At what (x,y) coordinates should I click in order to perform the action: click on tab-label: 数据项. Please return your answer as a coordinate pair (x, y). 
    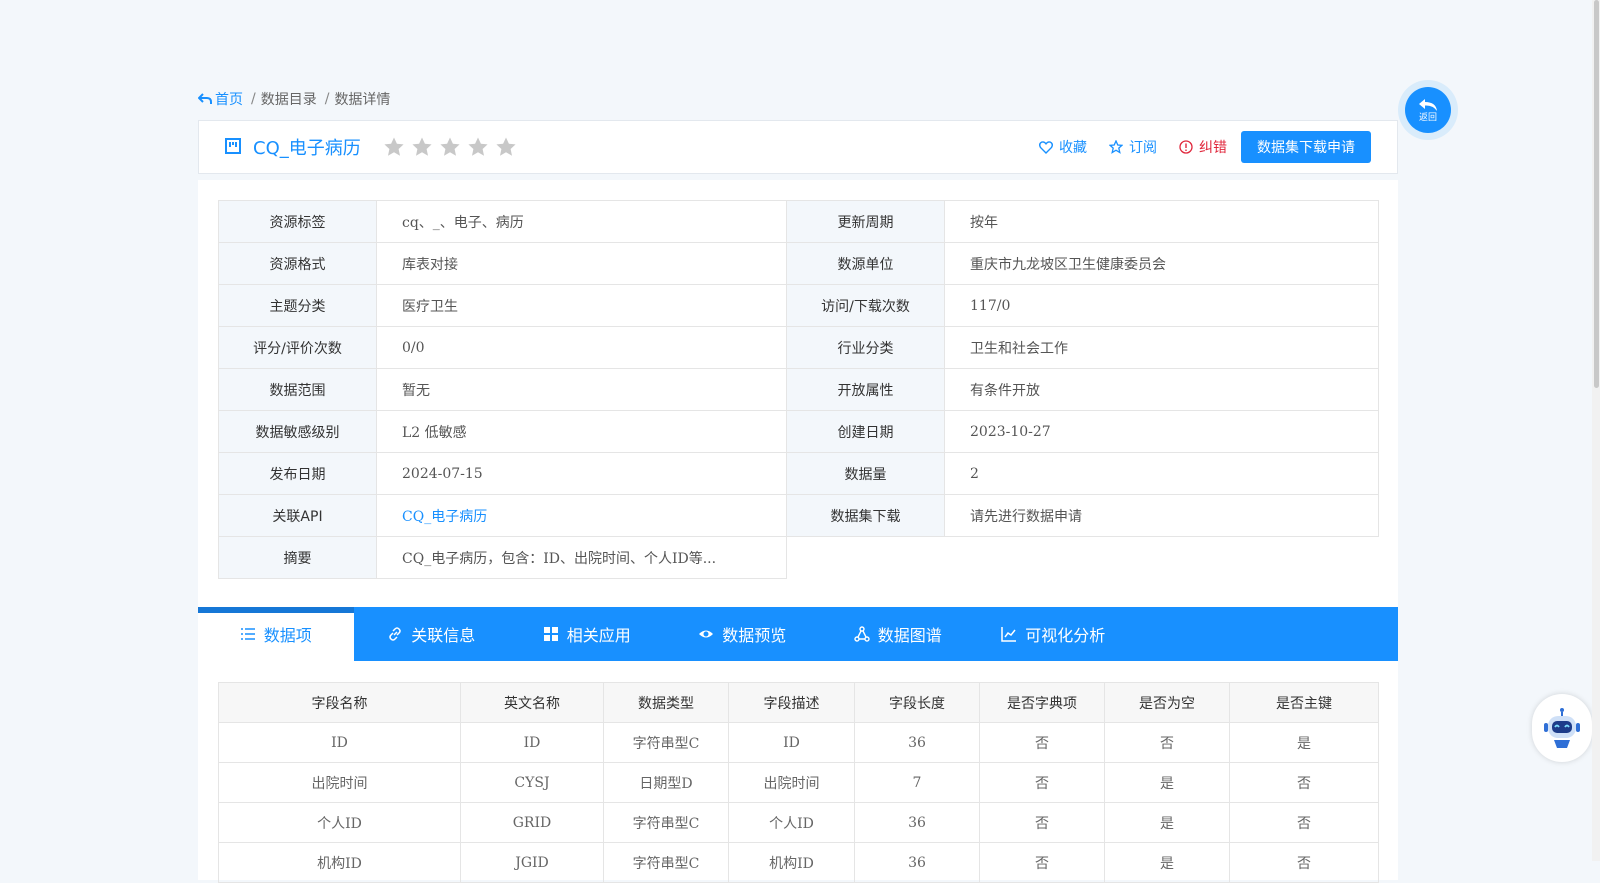
    Looking at the image, I should click on (287, 635).